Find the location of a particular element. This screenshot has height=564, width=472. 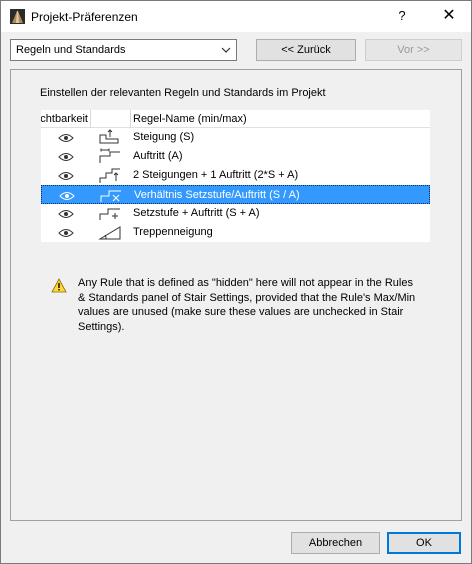

rule-name: Treppenneigung is located at coordinates (173, 232).